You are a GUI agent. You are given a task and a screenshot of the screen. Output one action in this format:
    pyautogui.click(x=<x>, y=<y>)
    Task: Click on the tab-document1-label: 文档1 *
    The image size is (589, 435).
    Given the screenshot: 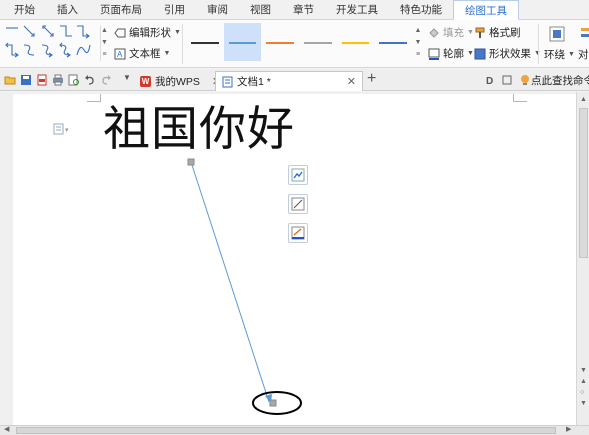 What is the action you would take?
    pyautogui.click(x=254, y=82)
    